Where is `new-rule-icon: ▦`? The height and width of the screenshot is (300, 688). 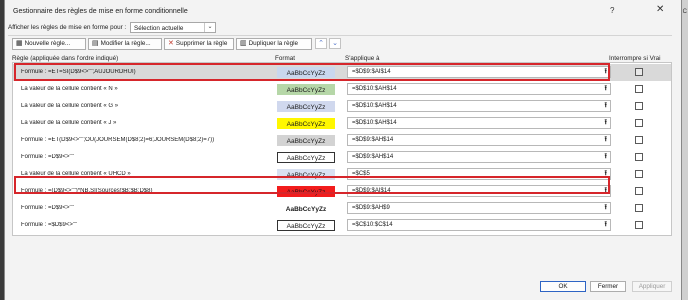
new-rule-icon: ▦ is located at coordinates (19, 43).